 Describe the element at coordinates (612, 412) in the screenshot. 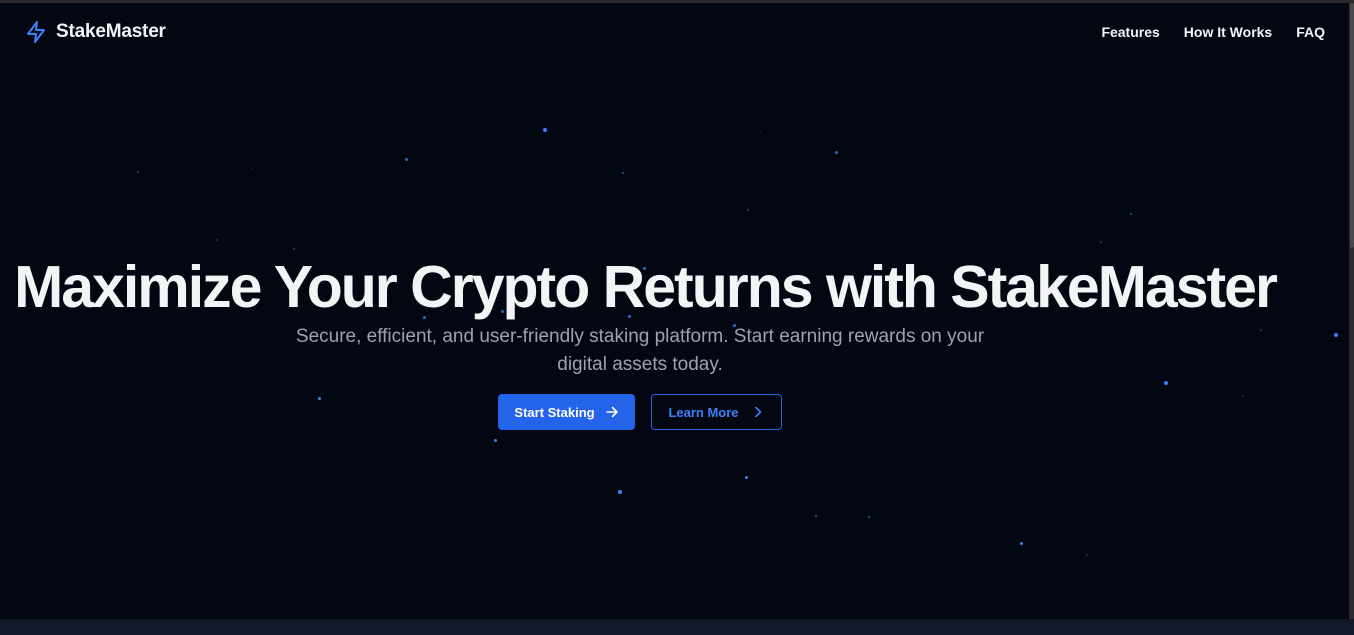

I see `arrow-right-icon` at that location.